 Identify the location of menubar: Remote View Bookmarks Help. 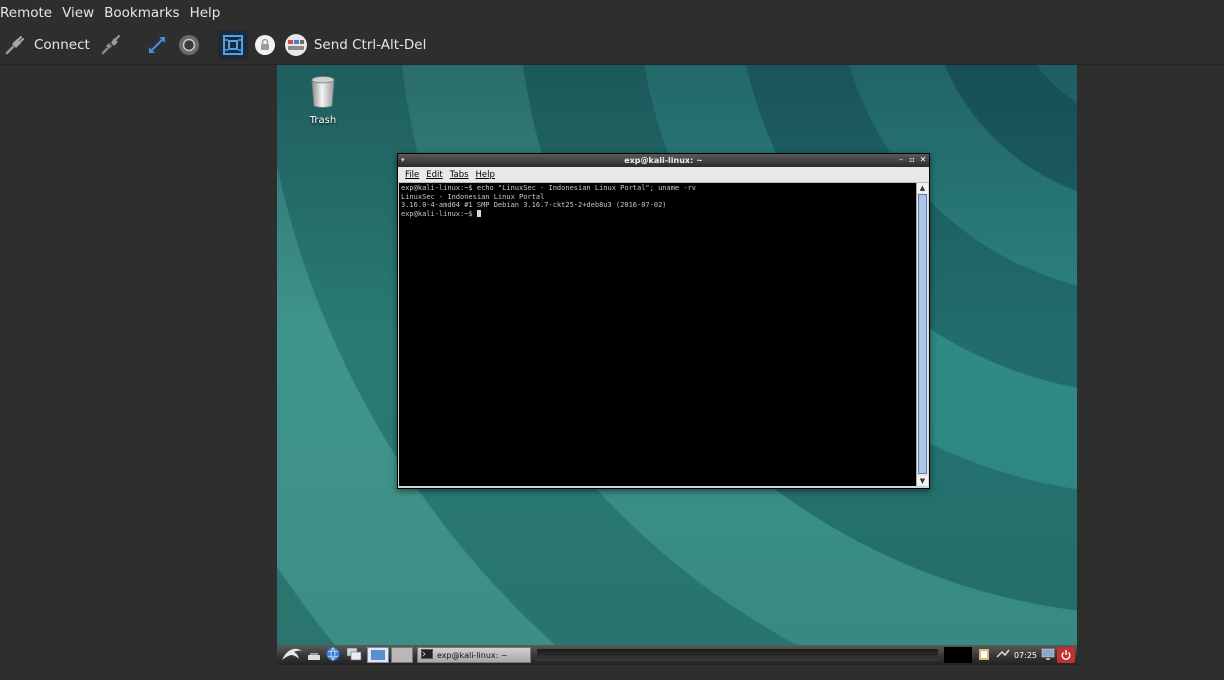
(612, 13).